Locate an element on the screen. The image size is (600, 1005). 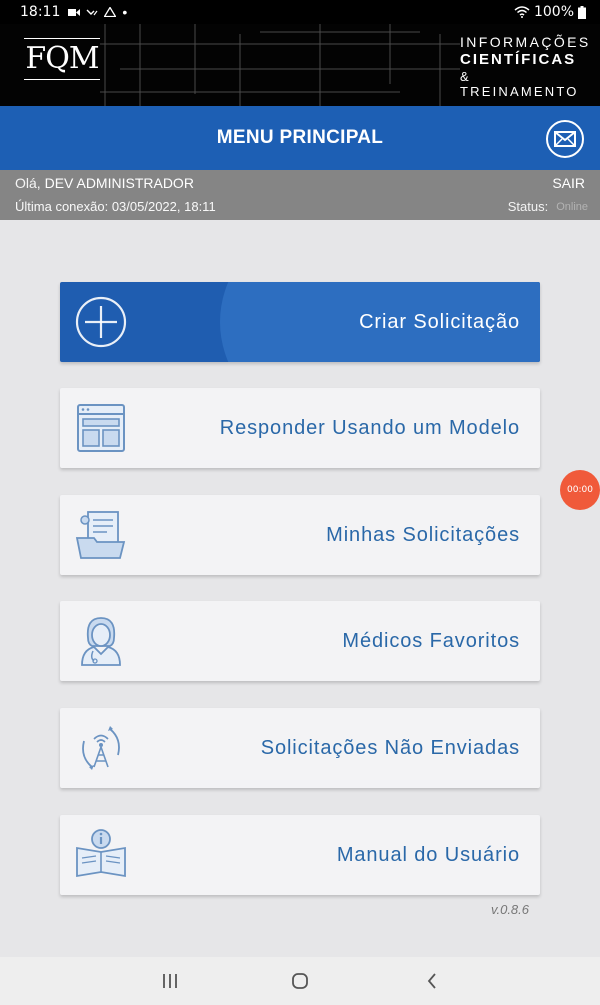
mail-button is located at coordinates (565, 139).